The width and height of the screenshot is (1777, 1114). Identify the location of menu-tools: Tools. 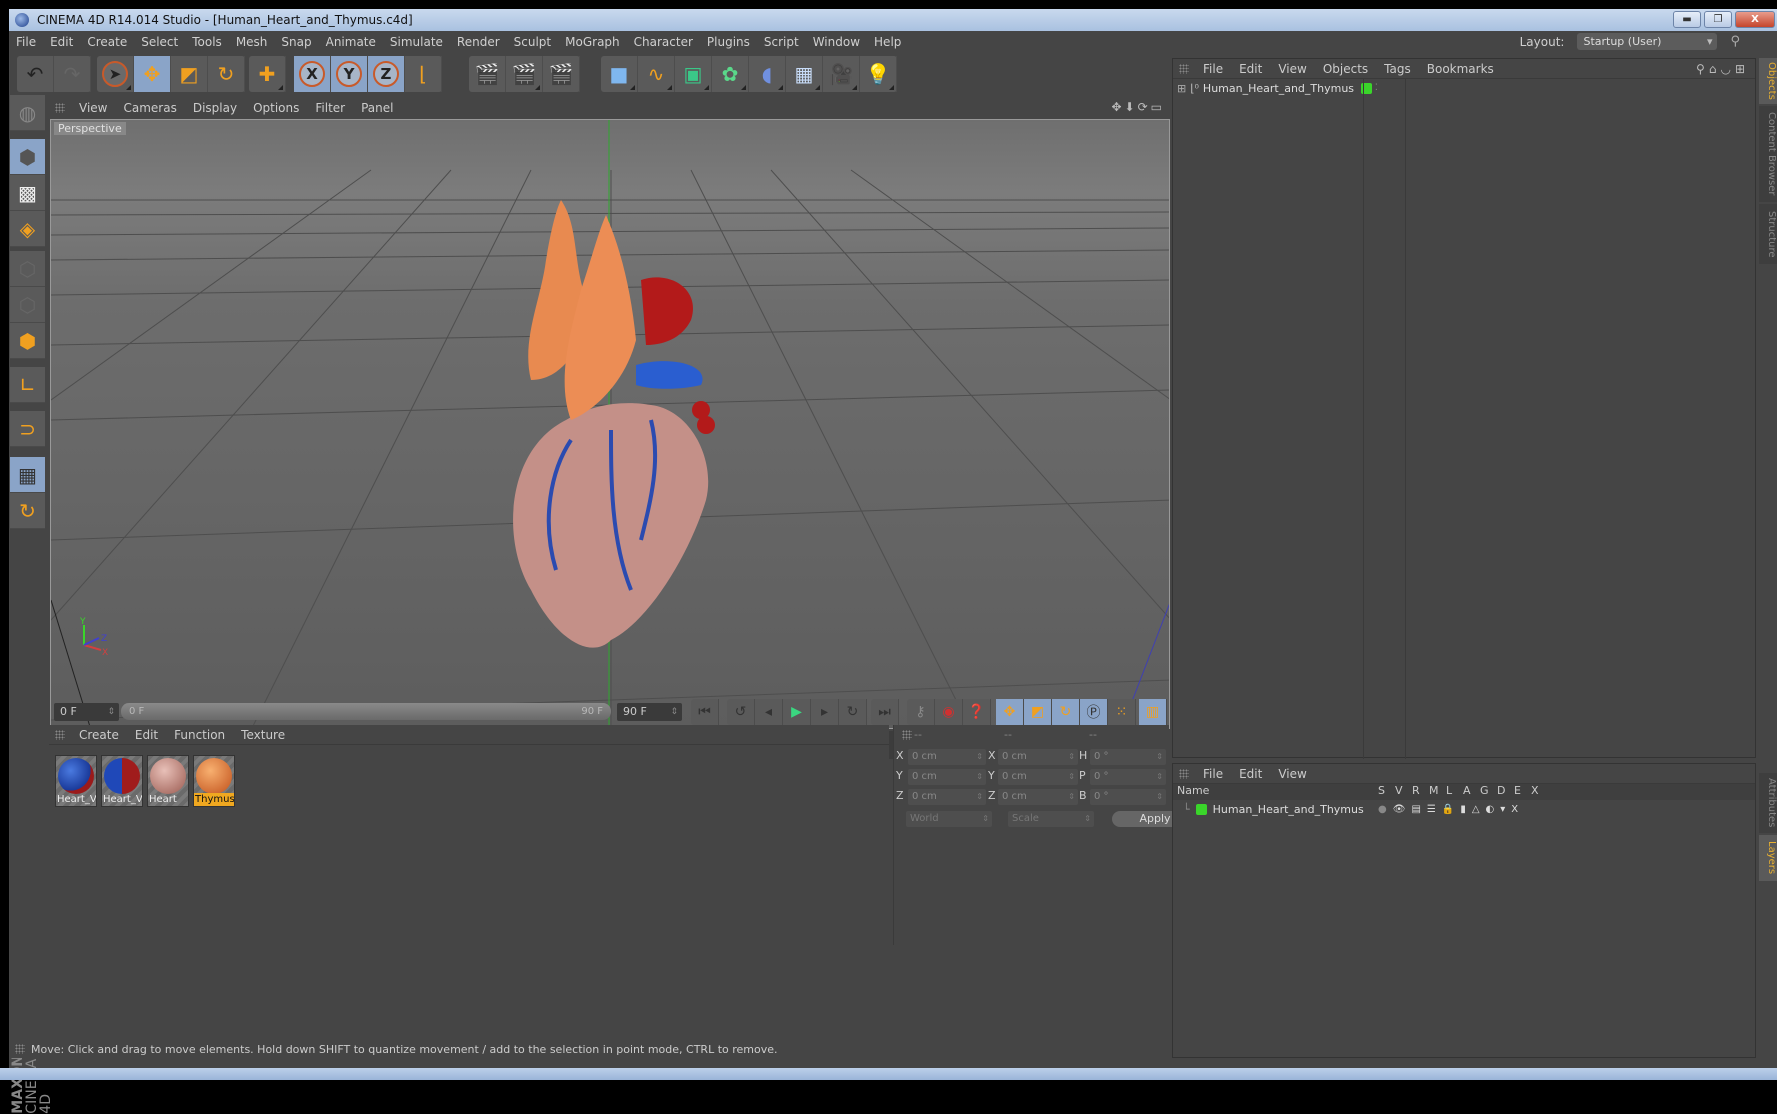
(207, 42).